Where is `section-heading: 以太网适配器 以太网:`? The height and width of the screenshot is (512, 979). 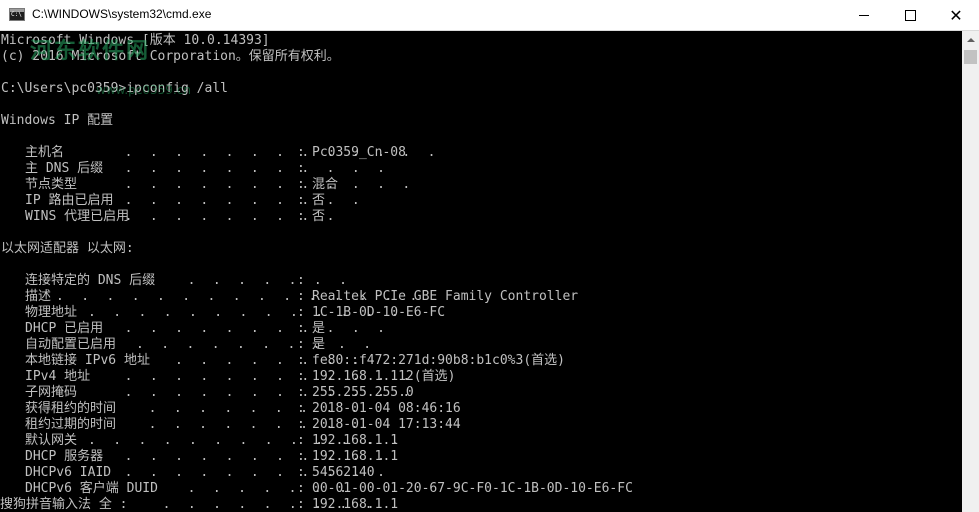
section-heading: 以太网适配器 以太网: is located at coordinates (67, 248).